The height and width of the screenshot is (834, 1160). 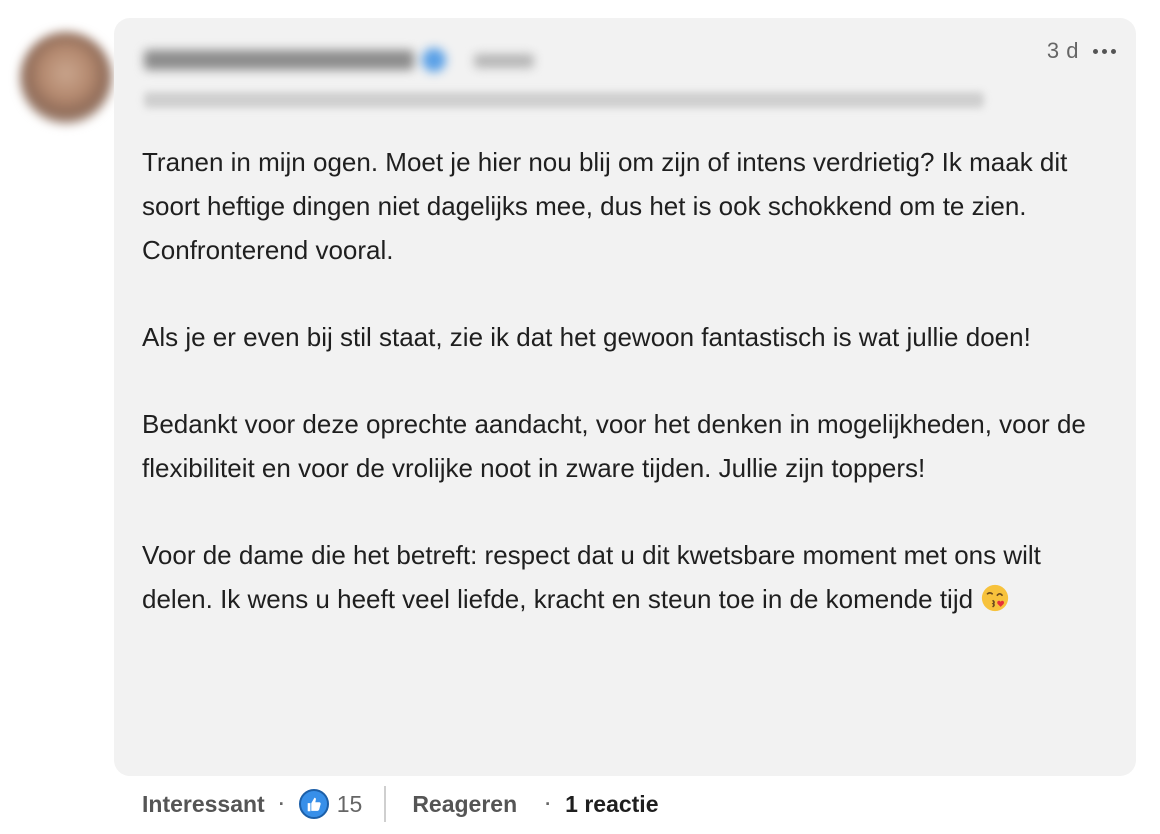 I want to click on face-blowing-kiss-icon, so click(x=995, y=598).